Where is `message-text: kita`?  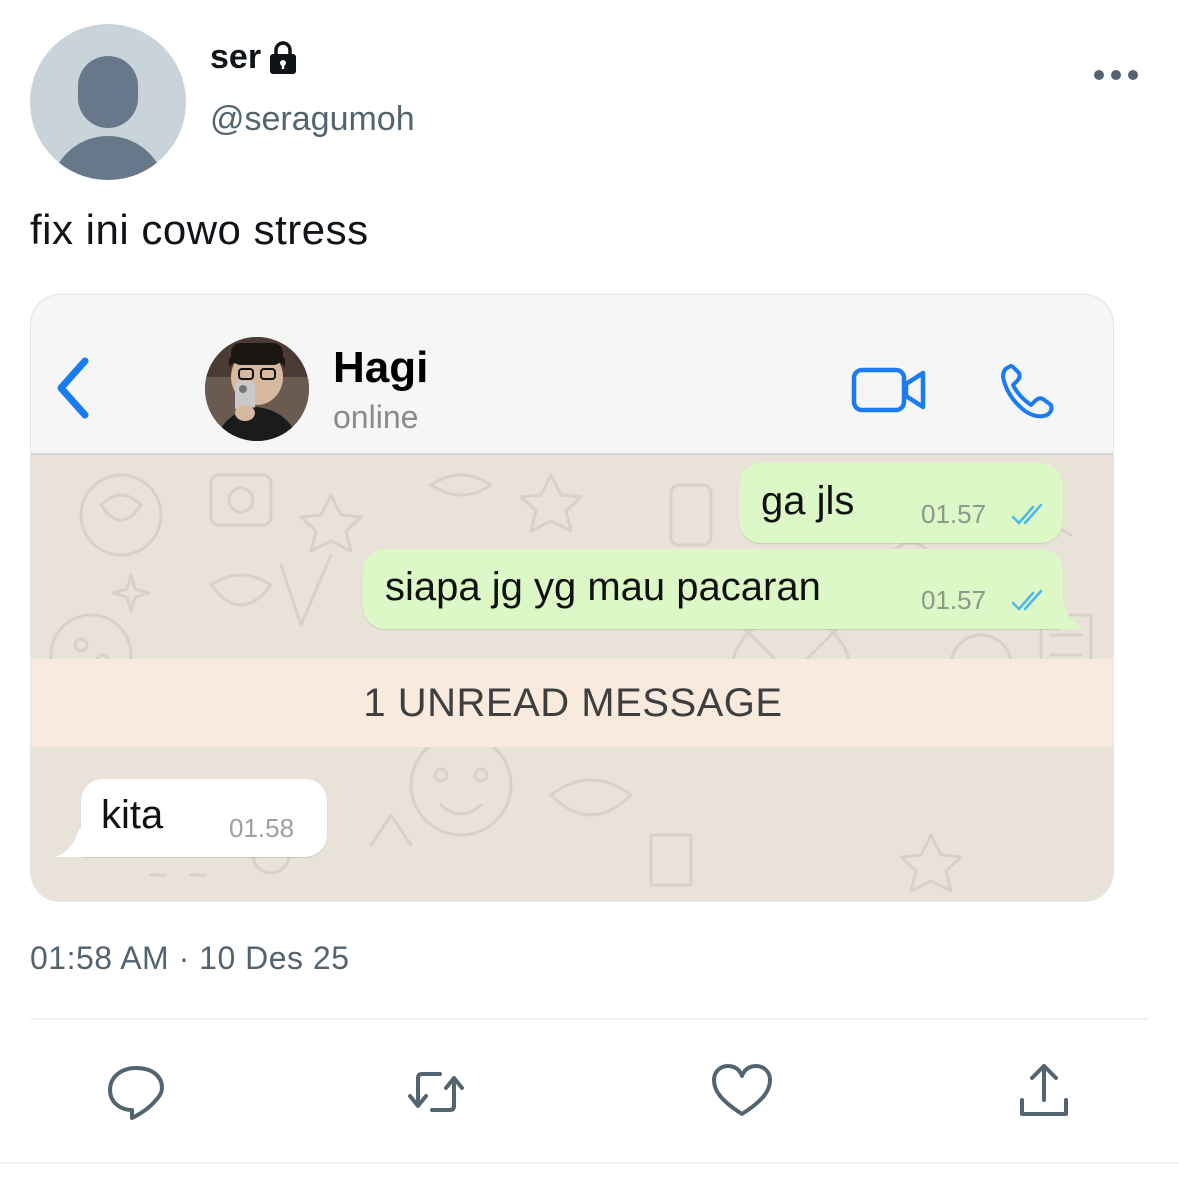 message-text: kita is located at coordinates (132, 815).